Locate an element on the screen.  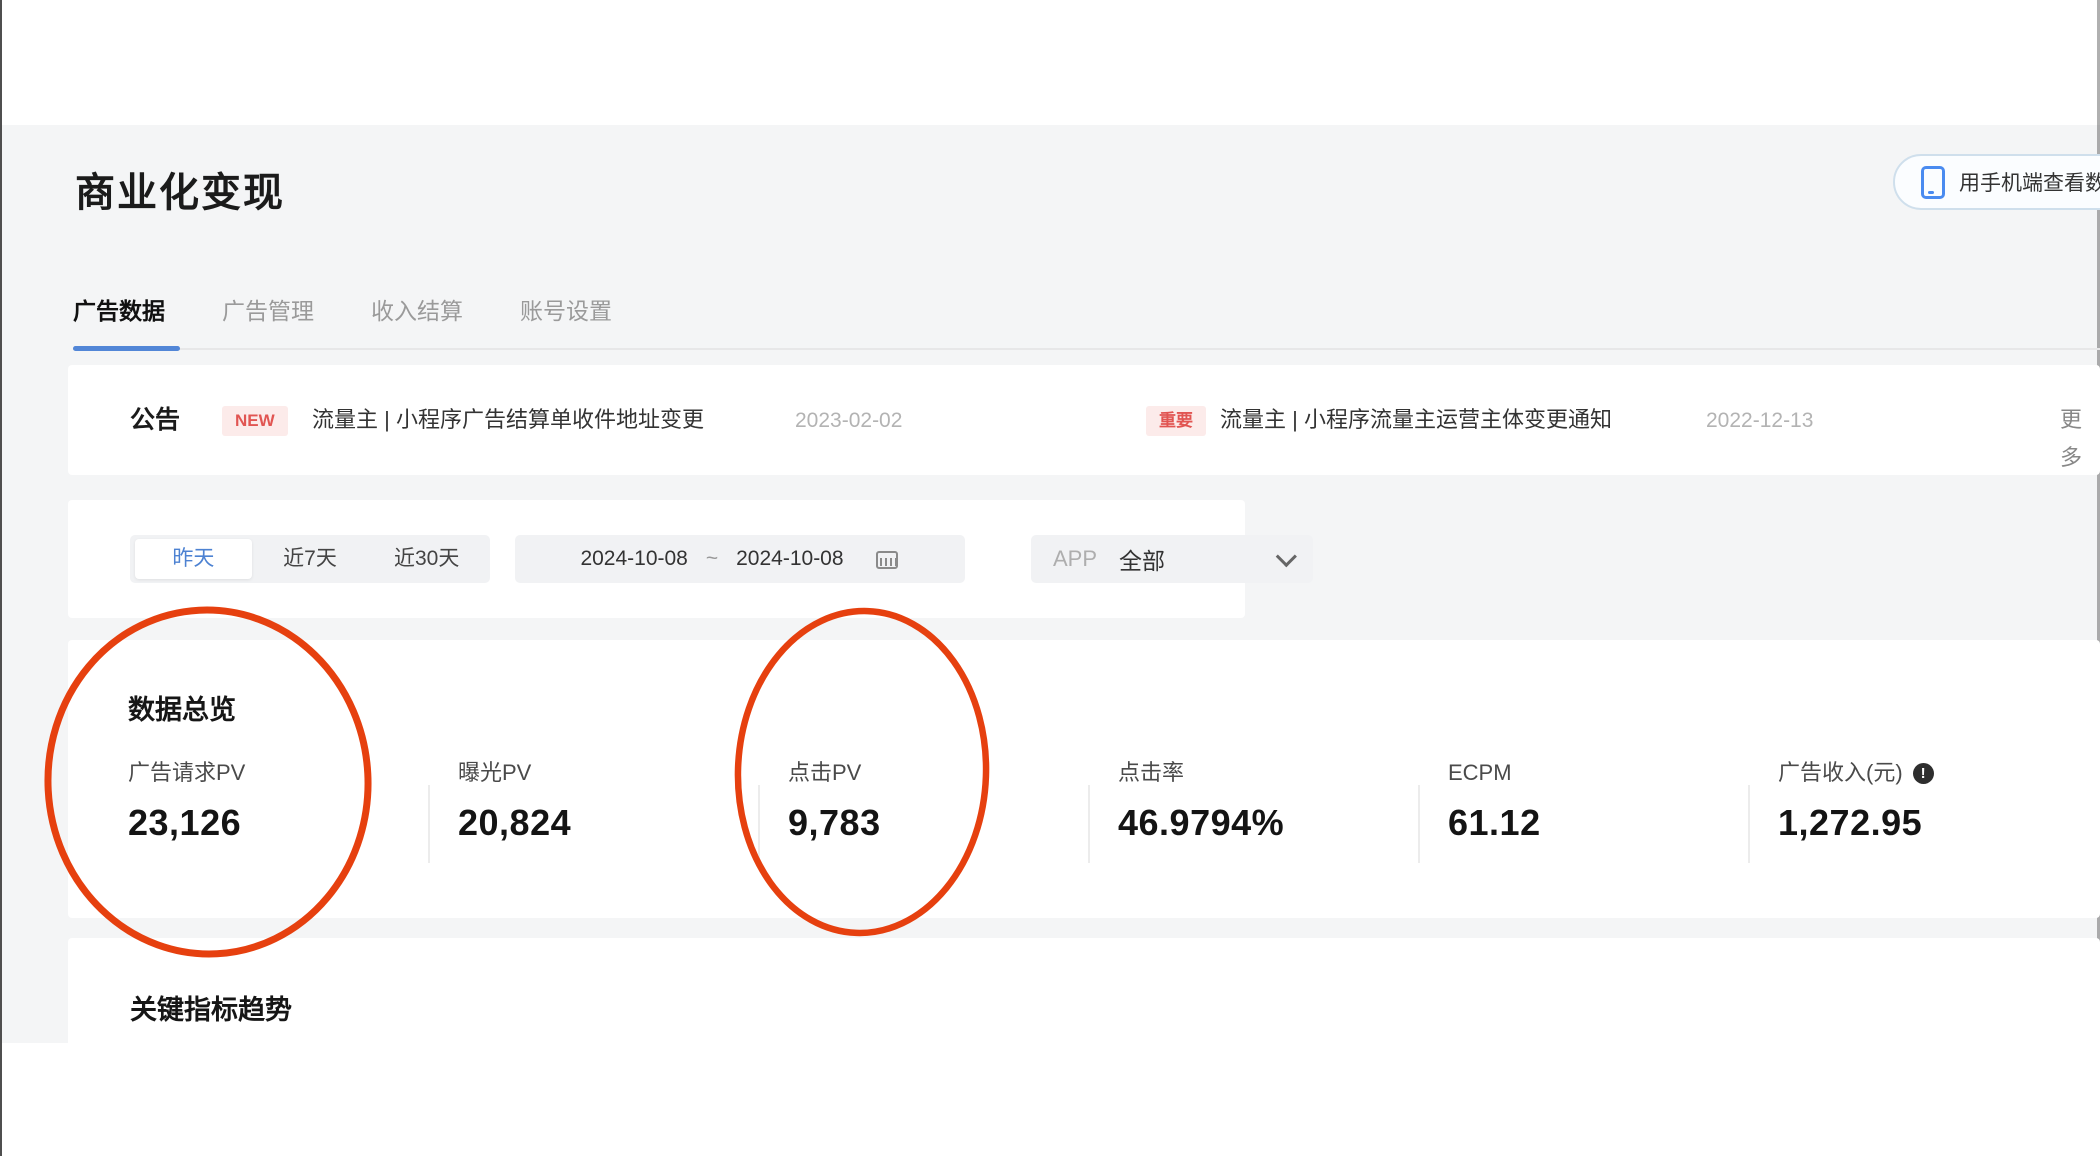
announcement-date-1: 2023-02-02 is located at coordinates (849, 420).